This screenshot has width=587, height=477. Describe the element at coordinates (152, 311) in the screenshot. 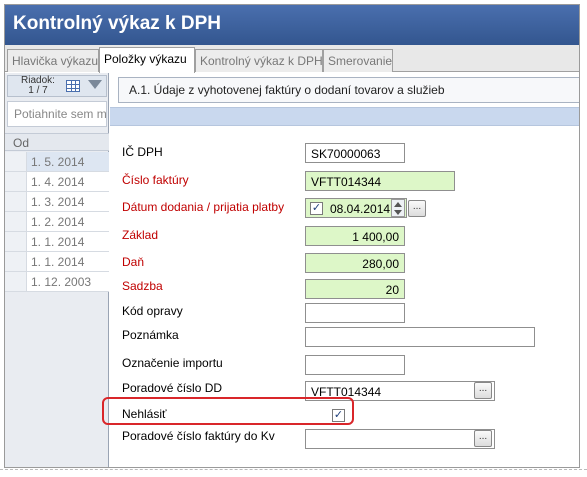

I see `kod-opravy-label: Kód opravy` at that location.